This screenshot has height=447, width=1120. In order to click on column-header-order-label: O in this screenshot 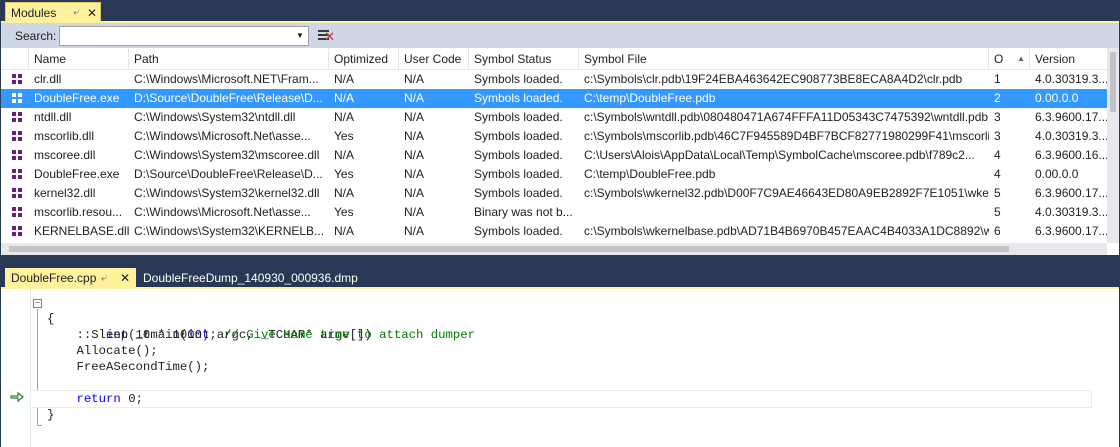, I will do `click(999, 59)`.